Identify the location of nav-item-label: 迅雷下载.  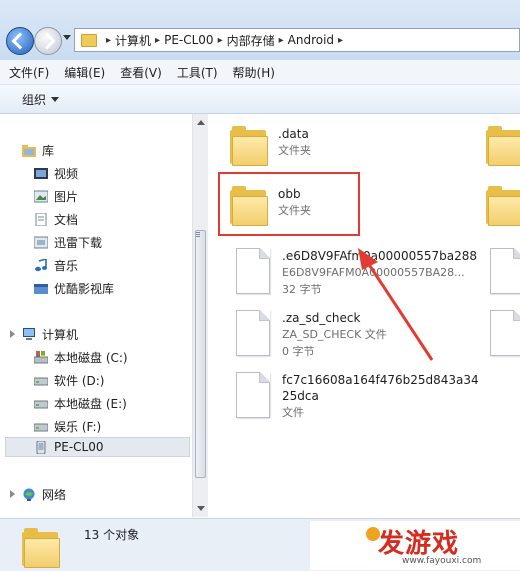
(78, 242).